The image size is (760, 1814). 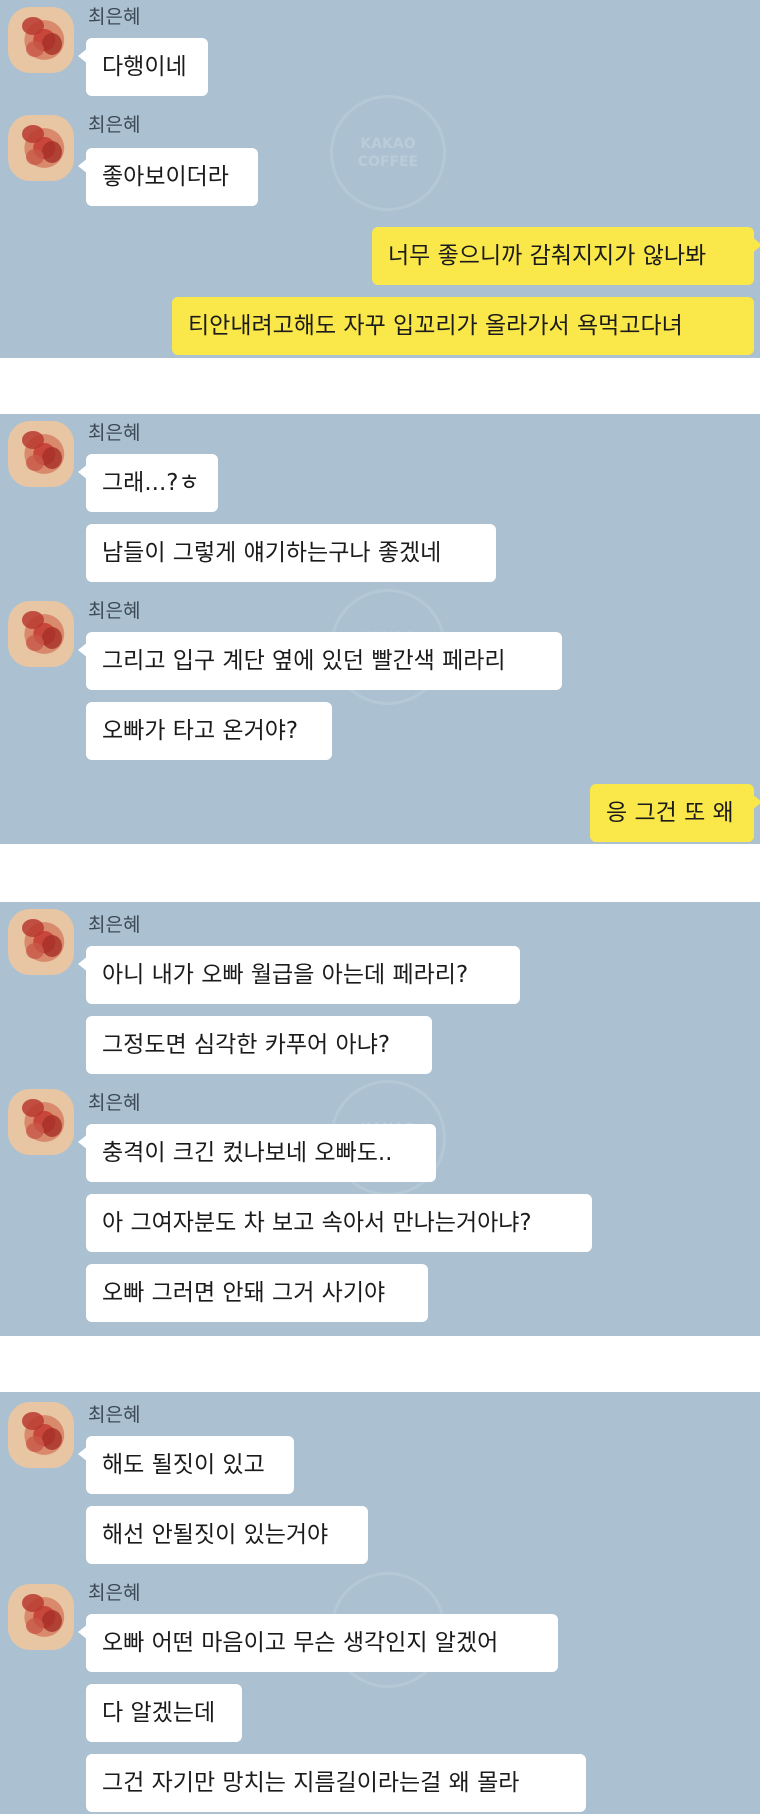 What do you see at coordinates (143, 67) in the screenshot?
I see `received-message: 다행이네` at bounding box center [143, 67].